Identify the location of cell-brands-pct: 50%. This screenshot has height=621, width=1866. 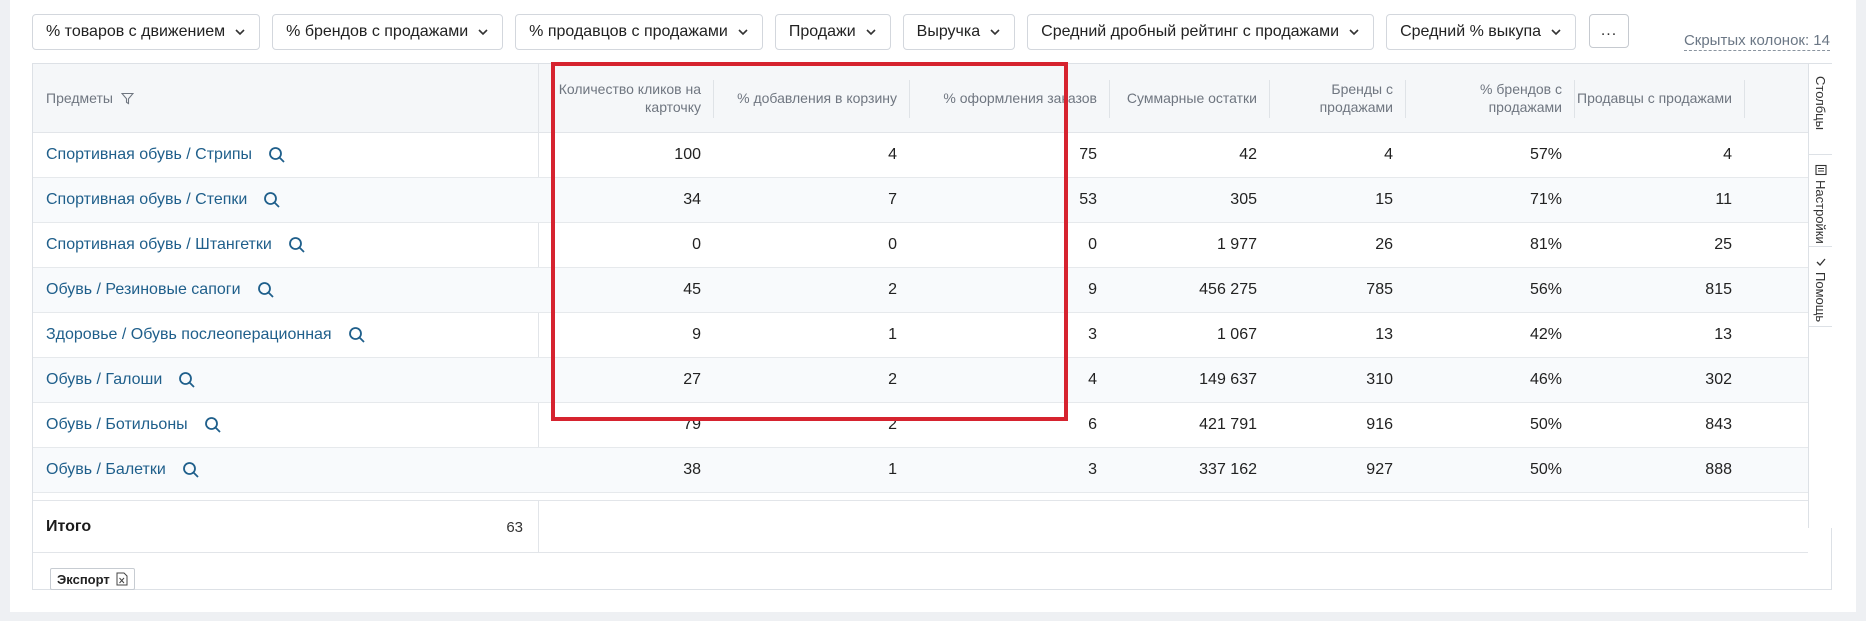
(1545, 469).